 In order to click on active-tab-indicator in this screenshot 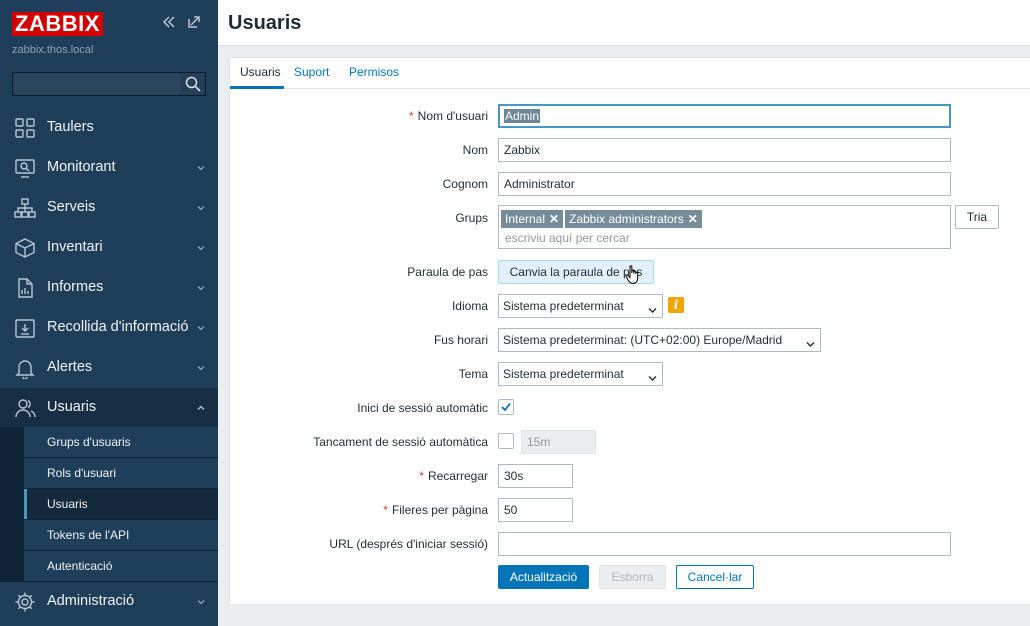, I will do `click(257, 87)`.